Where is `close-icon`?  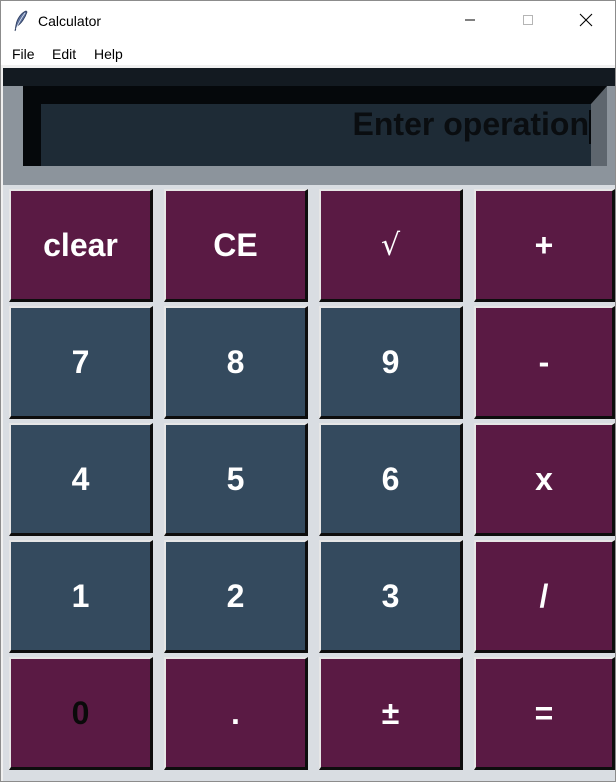
close-icon is located at coordinates (586, 22).